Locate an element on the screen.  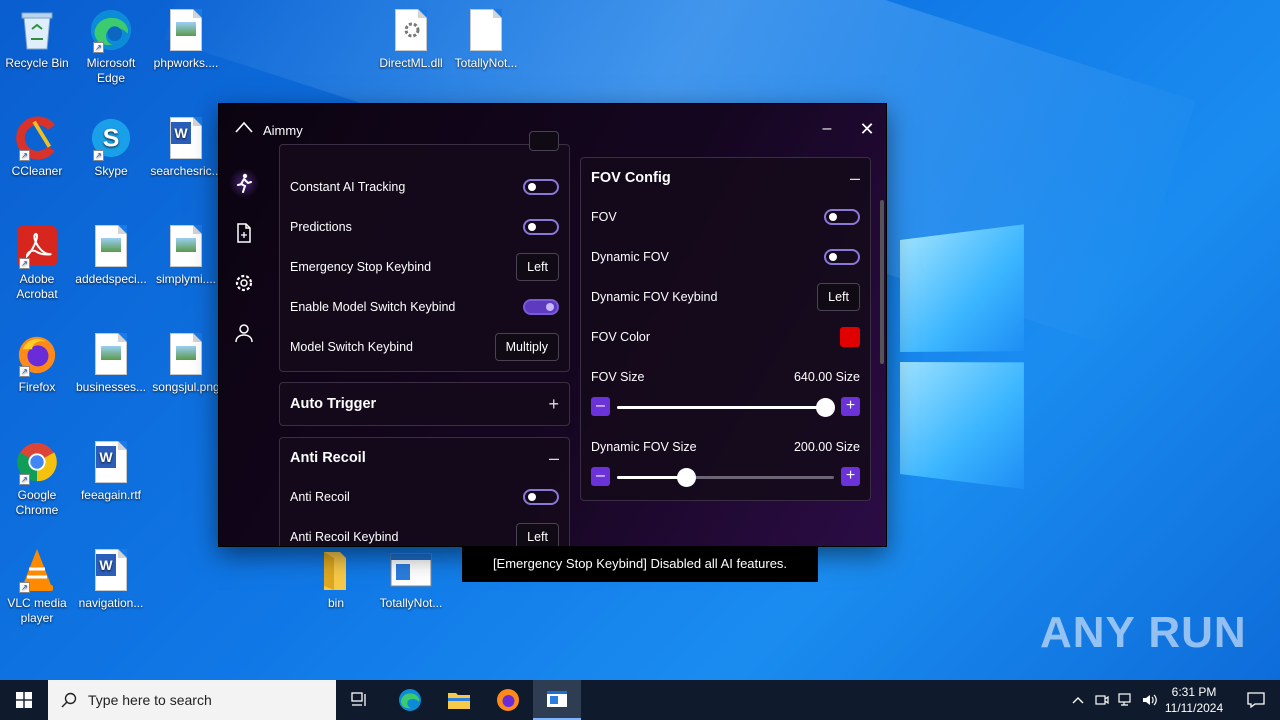
setting-label: Constant AI Tracking is located at coordinates (347, 187).